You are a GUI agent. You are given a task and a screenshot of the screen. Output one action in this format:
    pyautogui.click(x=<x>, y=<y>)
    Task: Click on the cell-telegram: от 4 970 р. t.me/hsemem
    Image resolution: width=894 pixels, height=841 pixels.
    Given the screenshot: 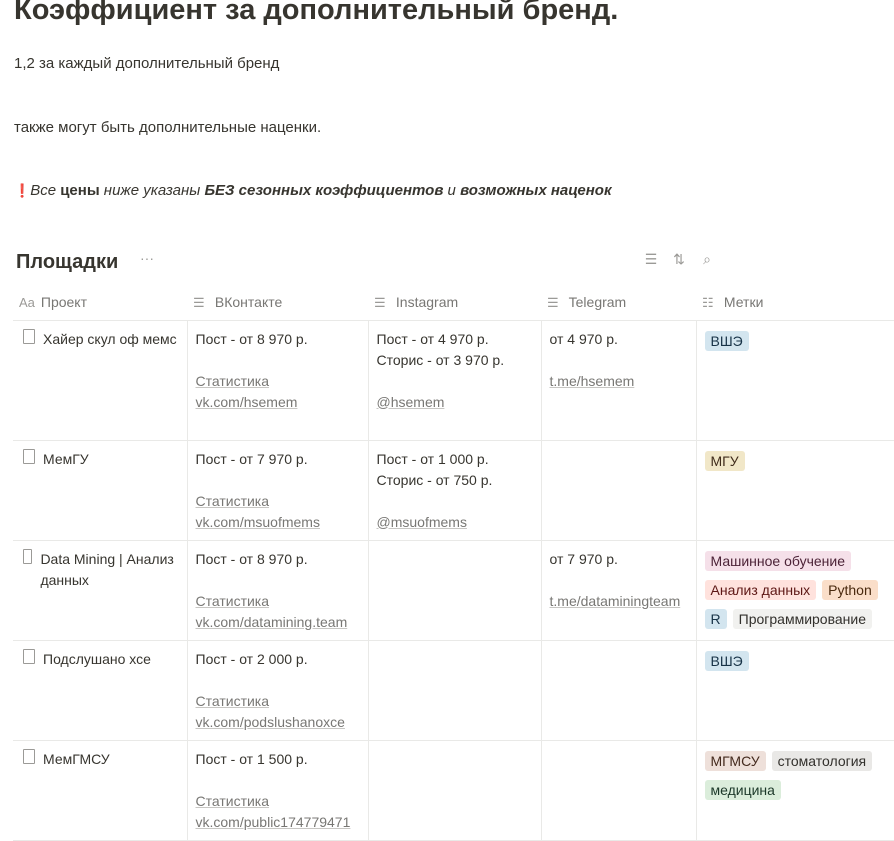 What is the action you would take?
    pyautogui.click(x=618, y=380)
    